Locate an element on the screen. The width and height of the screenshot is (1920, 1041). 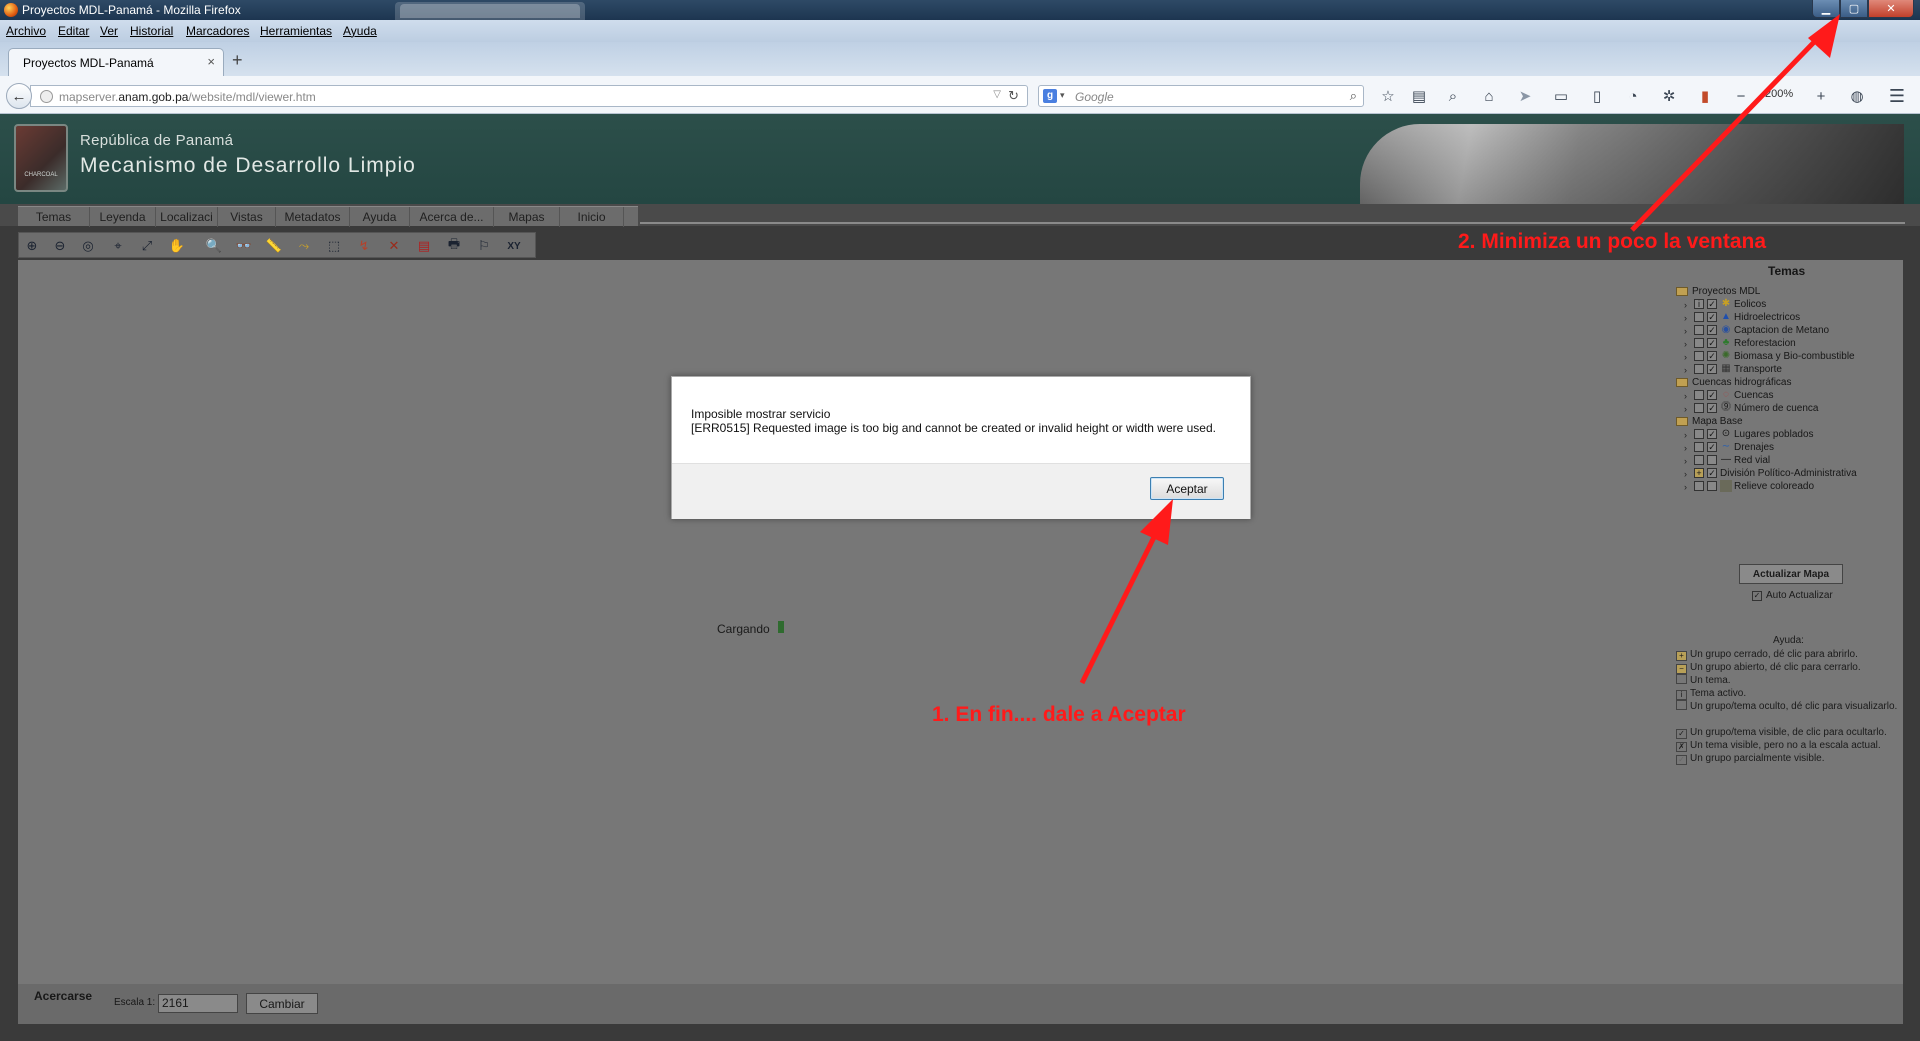
tab-proyectos-mdl: Proyectos MDL-Panamá × is located at coordinates (116, 62).